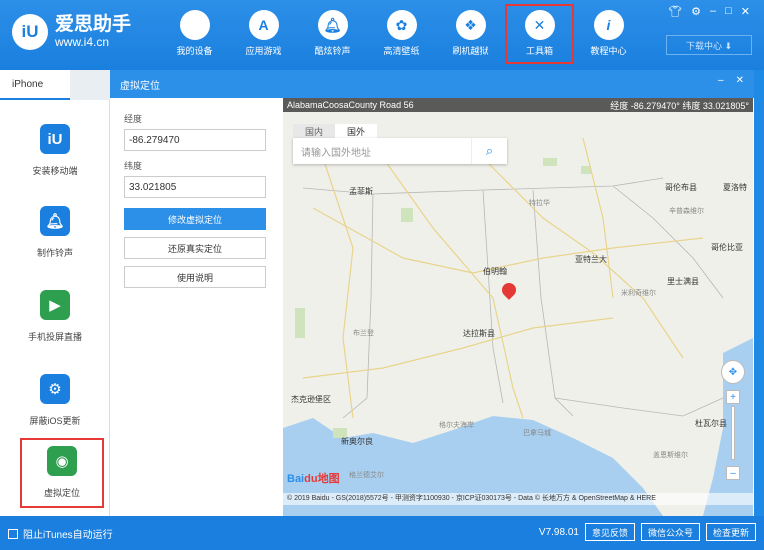 Image resolution: width=764 pixels, height=550 pixels. Describe the element at coordinates (356, 131) in the screenshot. I see `tab-foreign: 国外` at that location.